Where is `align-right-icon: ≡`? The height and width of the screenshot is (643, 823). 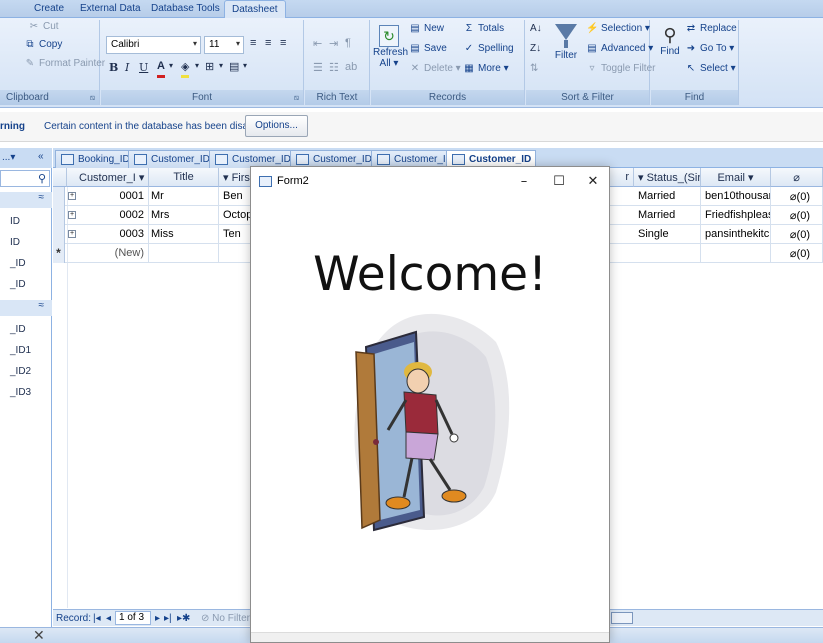 align-right-icon: ≡ is located at coordinates (283, 46).